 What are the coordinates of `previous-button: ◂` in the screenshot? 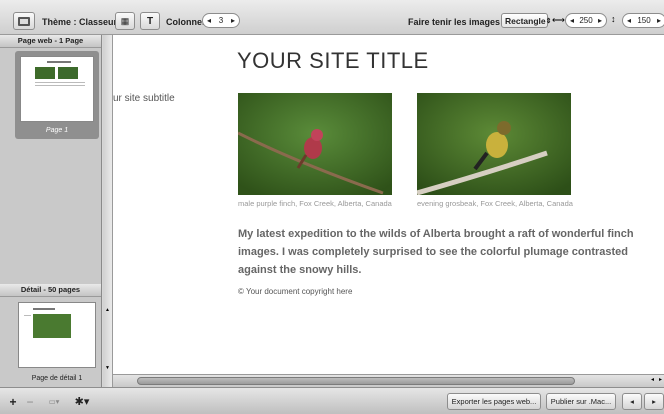 It's located at (632, 401).